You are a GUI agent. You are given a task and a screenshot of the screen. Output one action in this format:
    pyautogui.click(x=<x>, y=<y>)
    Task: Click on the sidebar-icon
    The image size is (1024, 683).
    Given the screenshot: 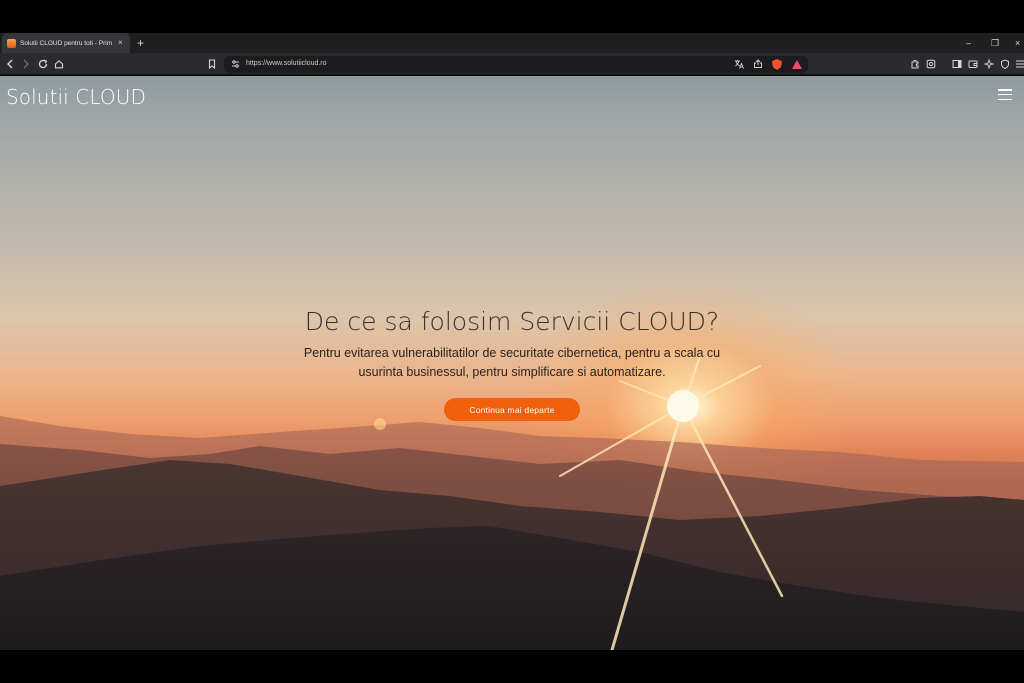 What is the action you would take?
    pyautogui.click(x=957, y=64)
    